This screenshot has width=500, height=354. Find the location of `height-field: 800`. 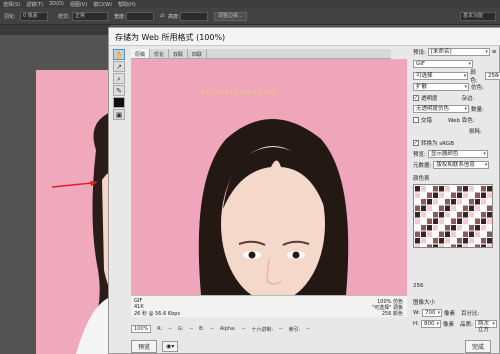

height-field: 800 is located at coordinates (431, 324).